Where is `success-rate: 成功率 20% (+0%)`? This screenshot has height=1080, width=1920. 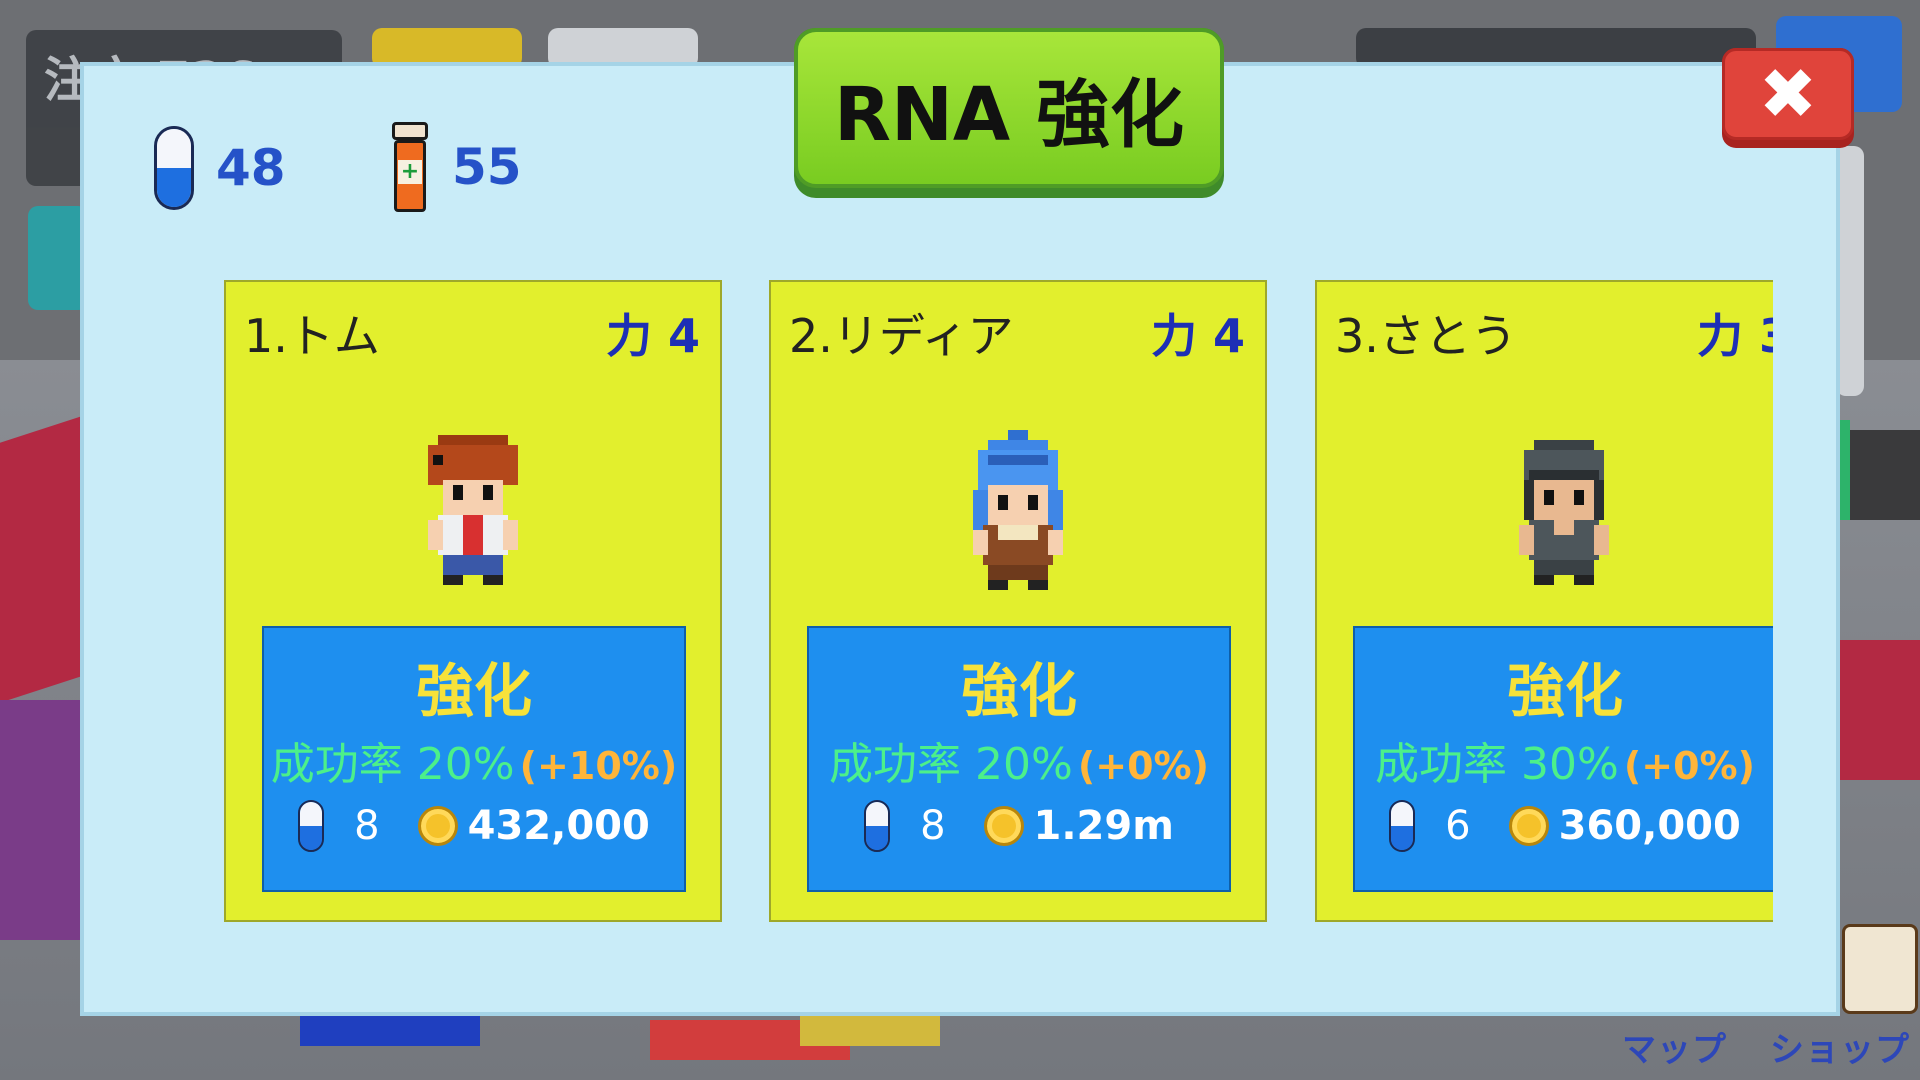
success-rate: 成功率 20% (+0%) is located at coordinates (1019, 764).